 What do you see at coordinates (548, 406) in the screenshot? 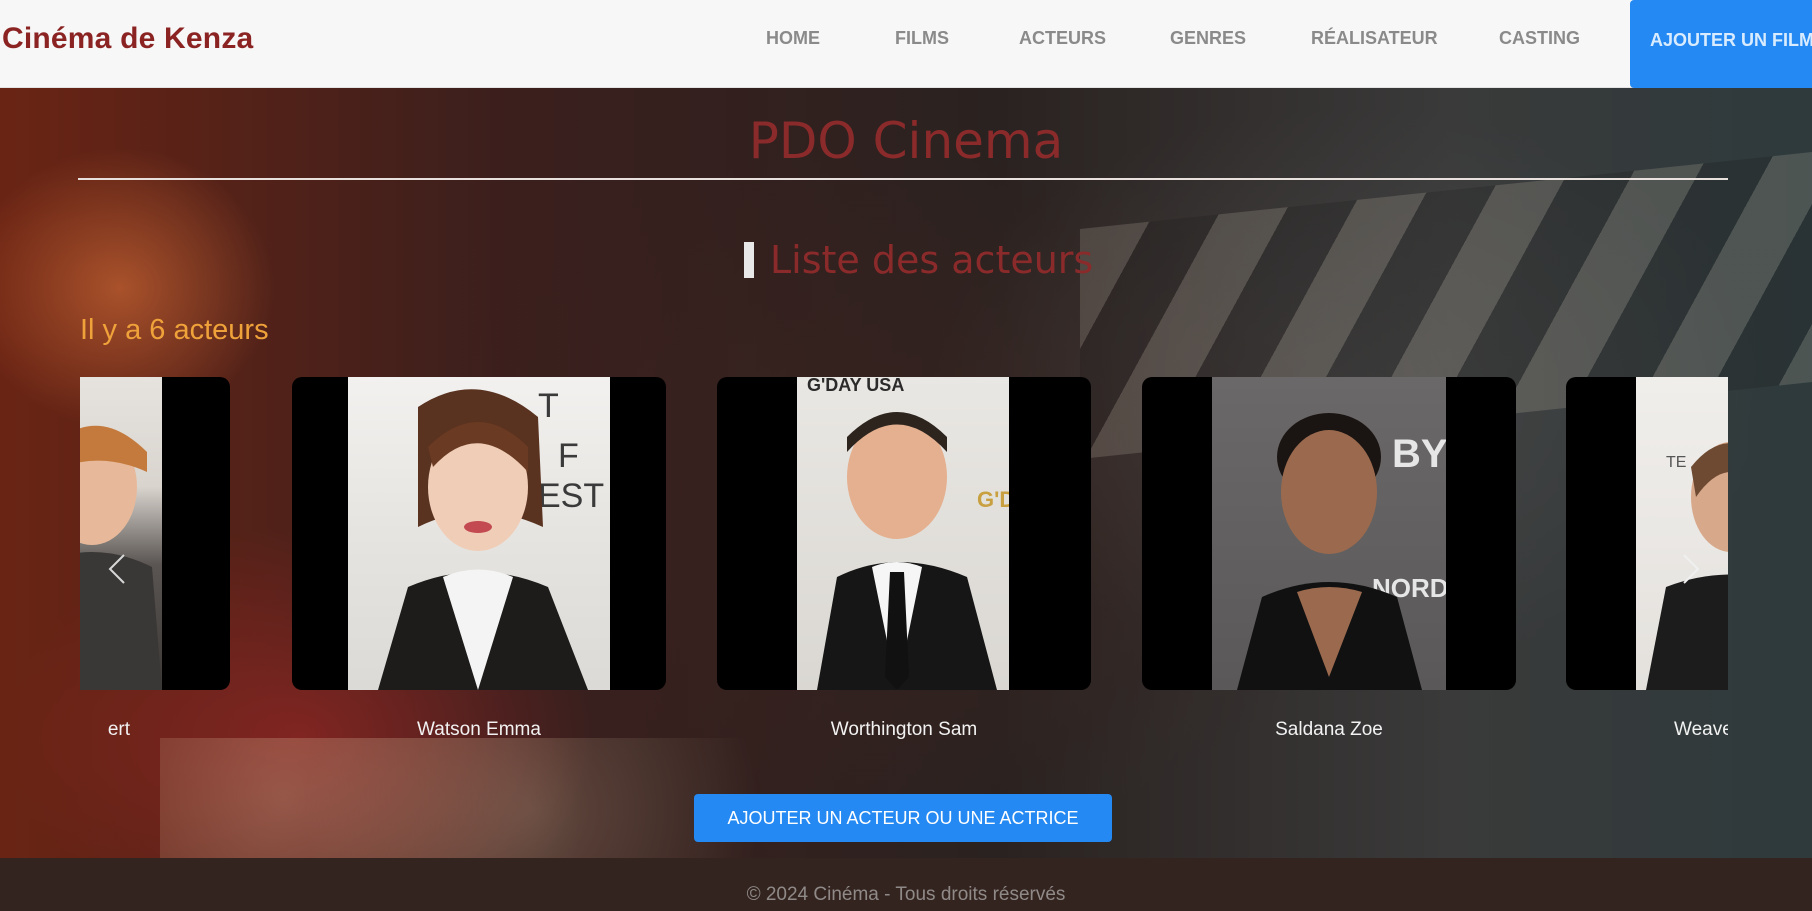
I see `svg-text: T` at bounding box center [548, 406].